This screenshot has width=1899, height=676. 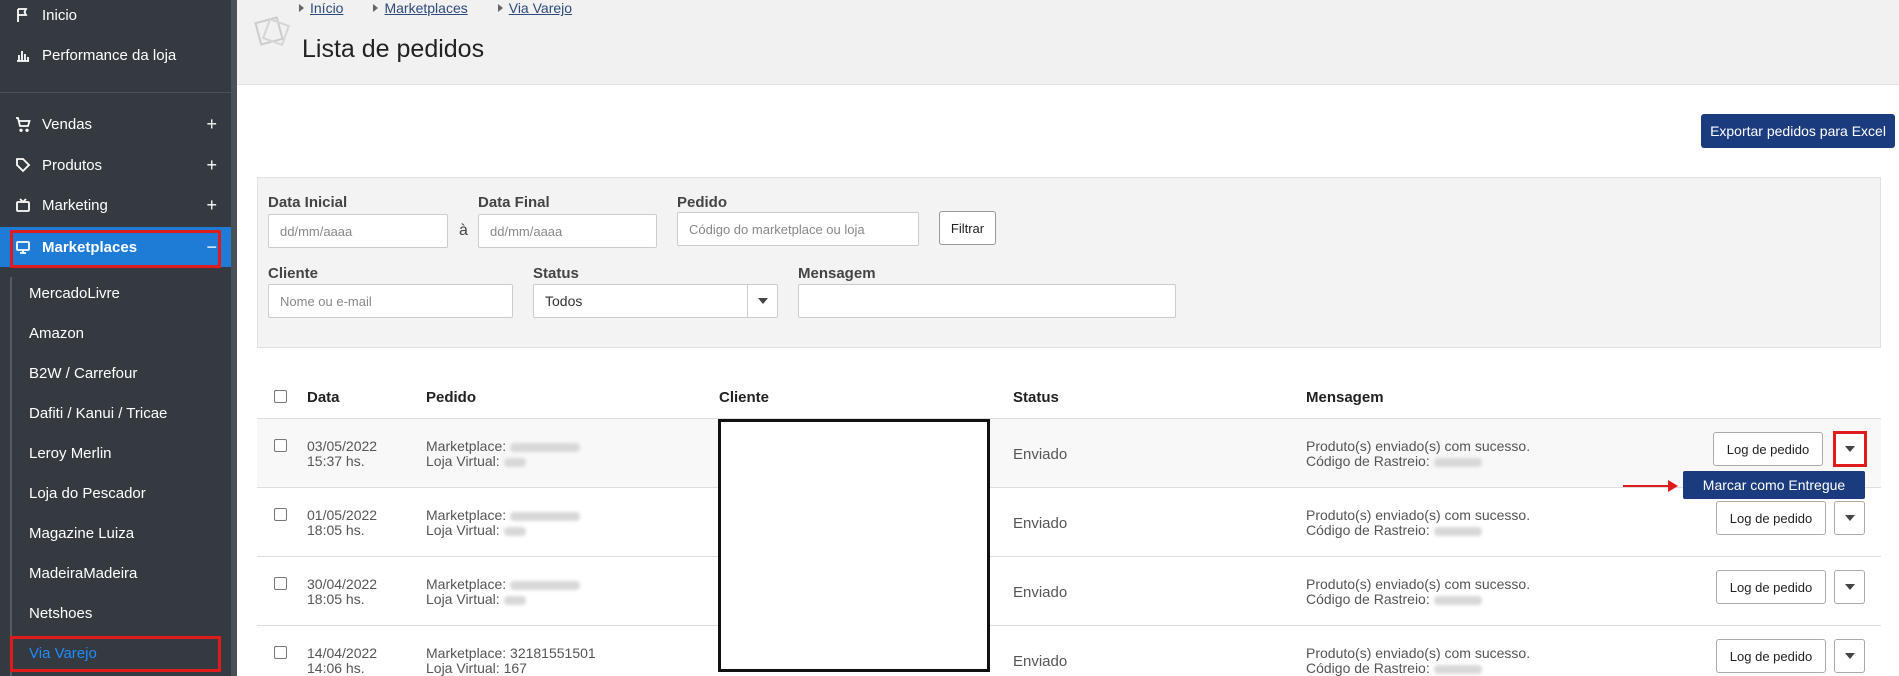 I want to click on order-time: 14:06 hs., so click(x=336, y=668).